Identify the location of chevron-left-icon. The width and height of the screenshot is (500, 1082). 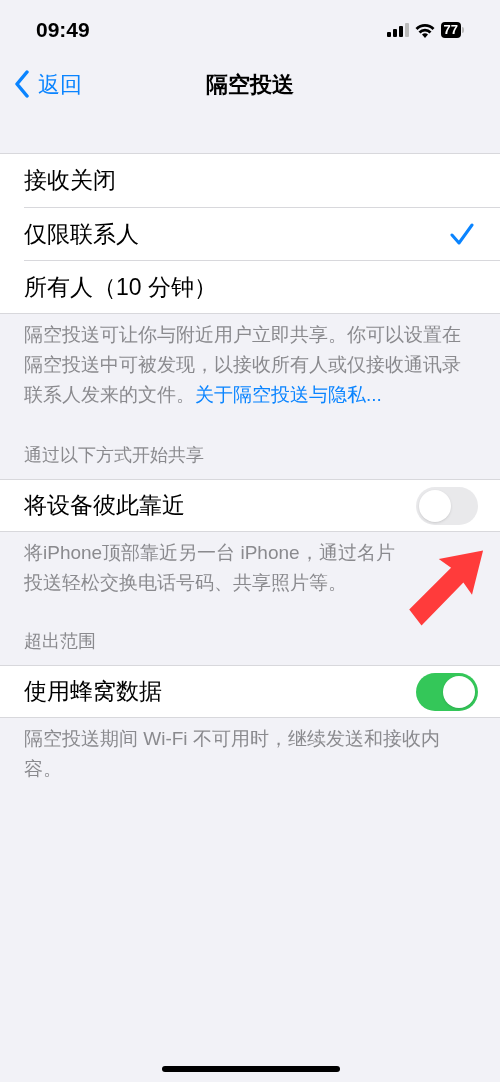
(22, 84).